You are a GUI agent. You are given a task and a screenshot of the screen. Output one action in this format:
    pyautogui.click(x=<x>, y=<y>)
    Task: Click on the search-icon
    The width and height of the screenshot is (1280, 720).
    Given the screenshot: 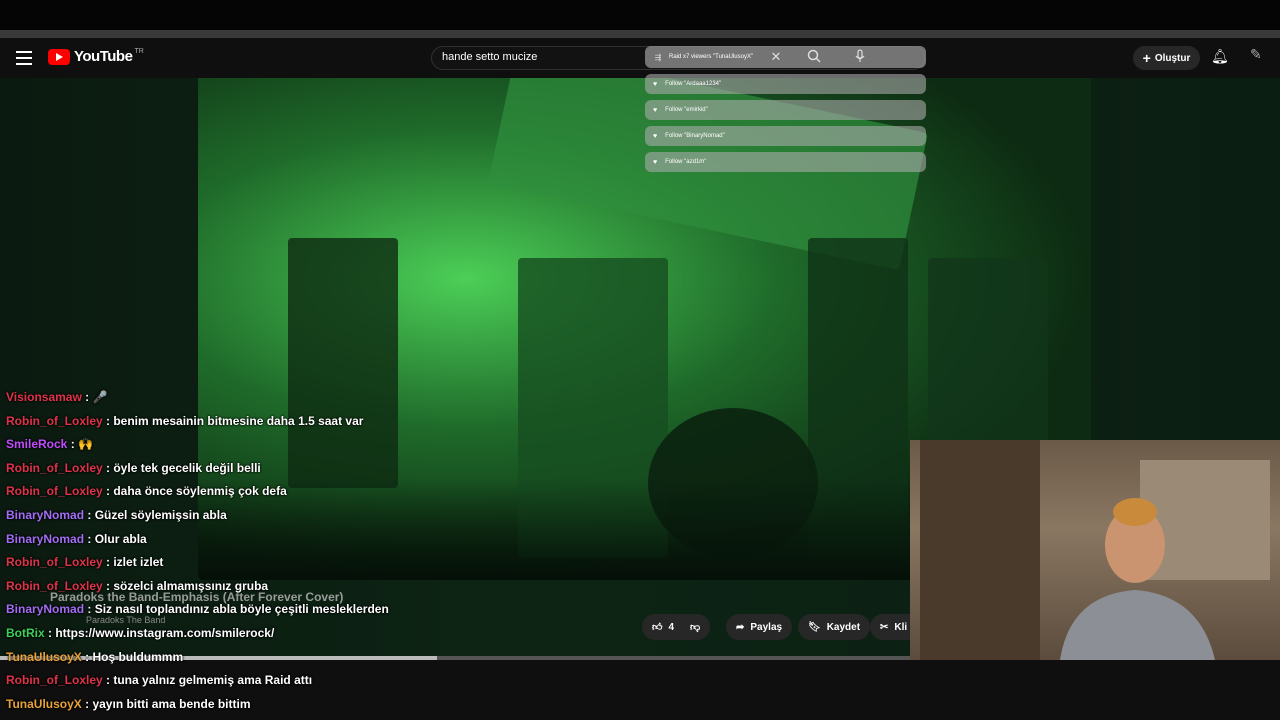 What is the action you would take?
    pyautogui.click(x=814, y=57)
    